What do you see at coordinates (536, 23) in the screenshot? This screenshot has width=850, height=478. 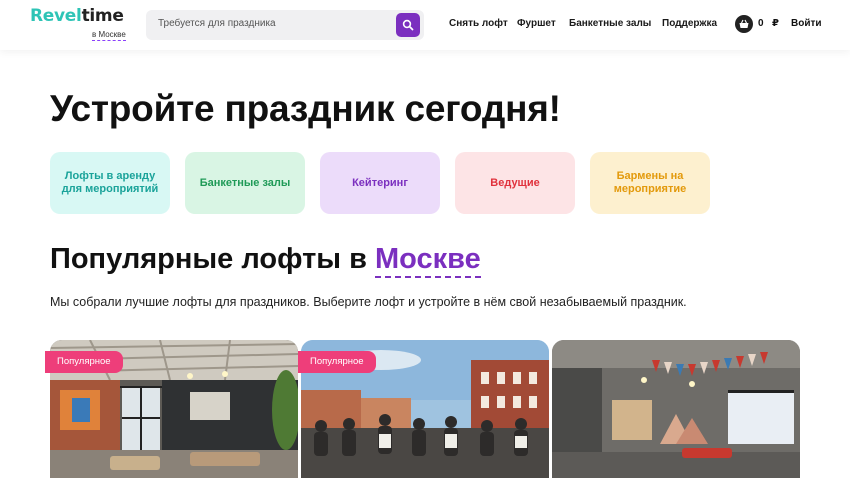 I see `nav-buffet: Фуршет` at bounding box center [536, 23].